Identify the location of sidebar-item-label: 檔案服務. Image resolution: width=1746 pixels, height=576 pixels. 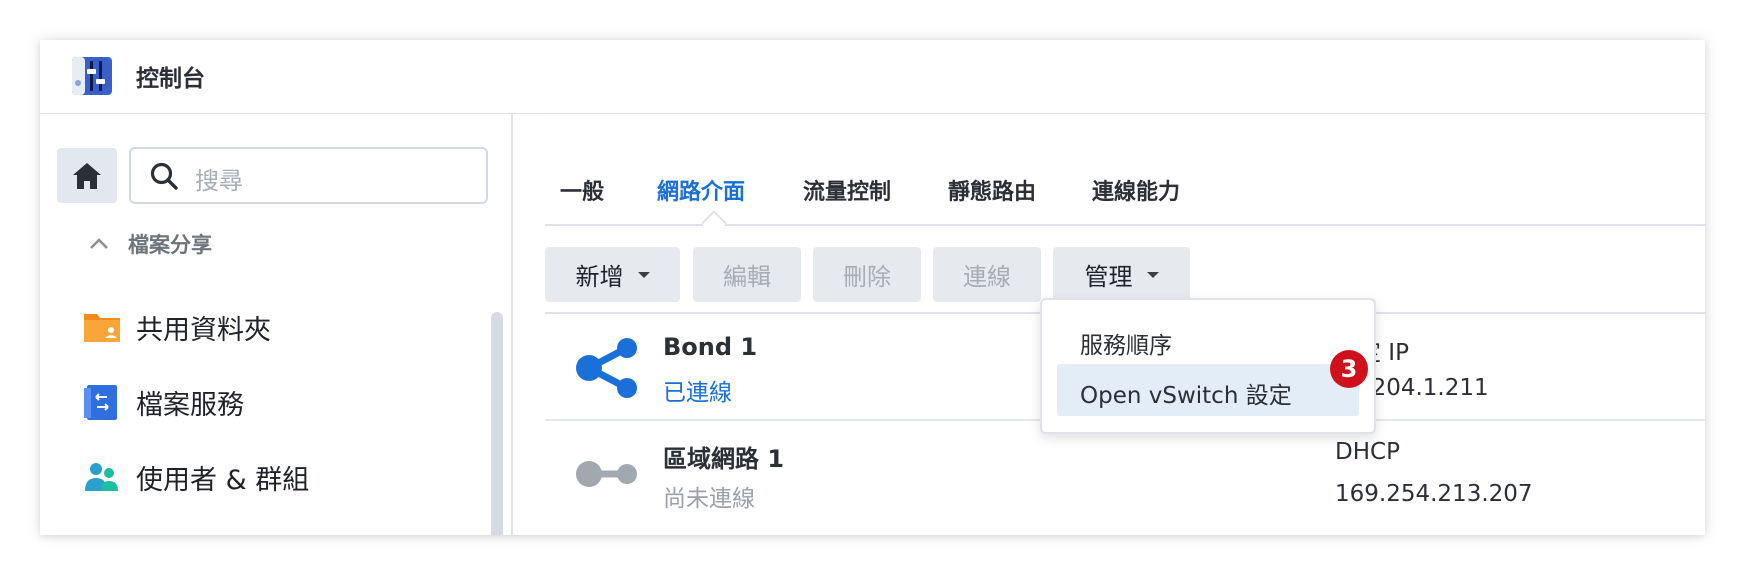
(190, 405).